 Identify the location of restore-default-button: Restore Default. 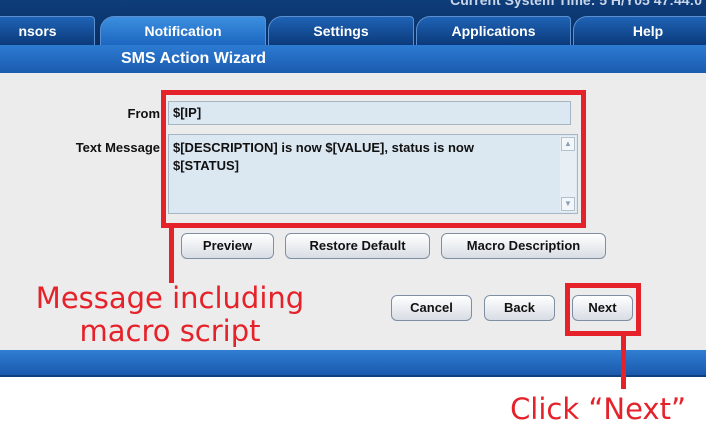
(357, 246).